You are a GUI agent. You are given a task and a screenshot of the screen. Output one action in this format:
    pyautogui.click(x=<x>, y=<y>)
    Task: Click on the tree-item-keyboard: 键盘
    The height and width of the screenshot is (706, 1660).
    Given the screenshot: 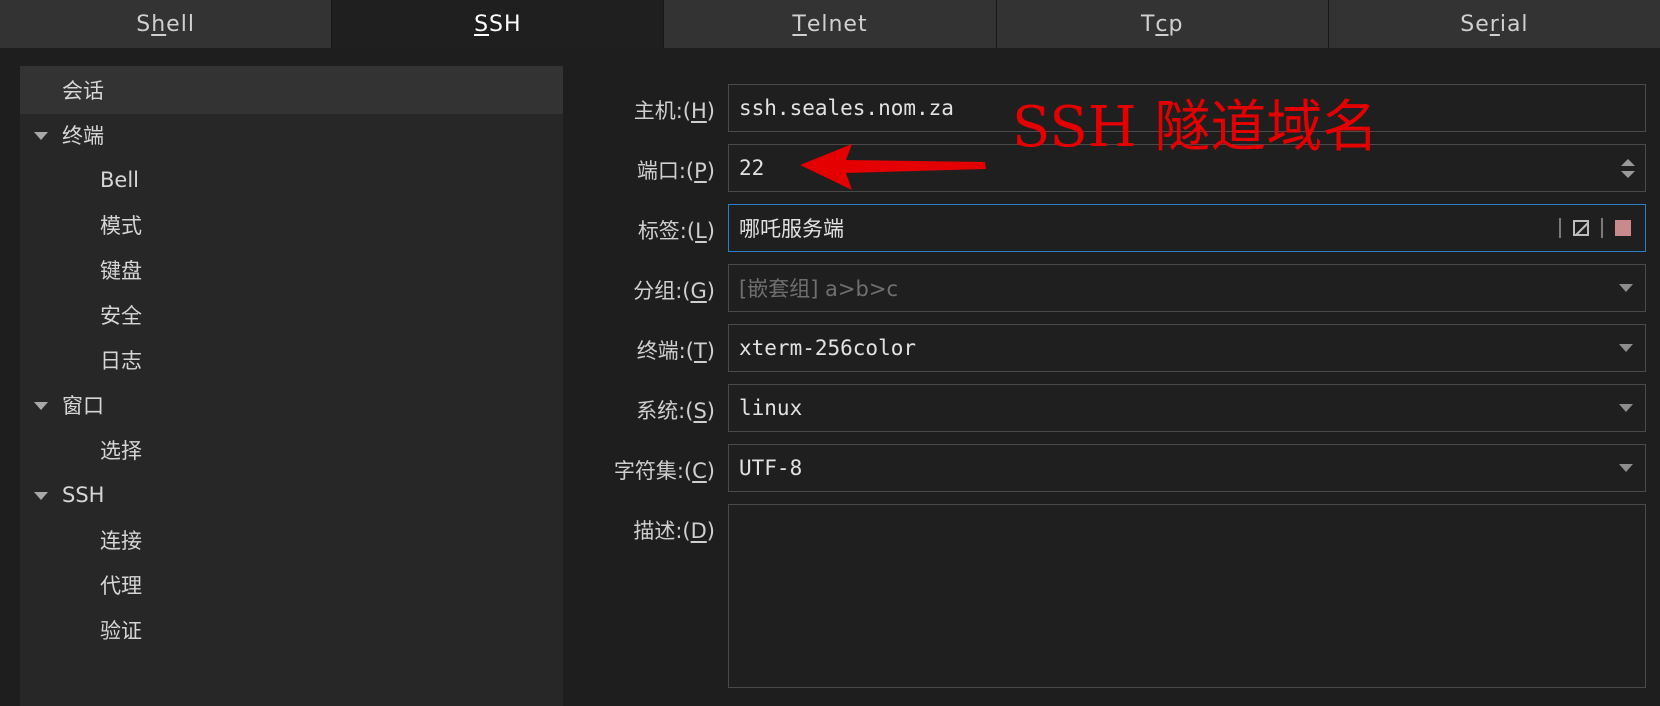 What is the action you would take?
    pyautogui.click(x=291, y=270)
    